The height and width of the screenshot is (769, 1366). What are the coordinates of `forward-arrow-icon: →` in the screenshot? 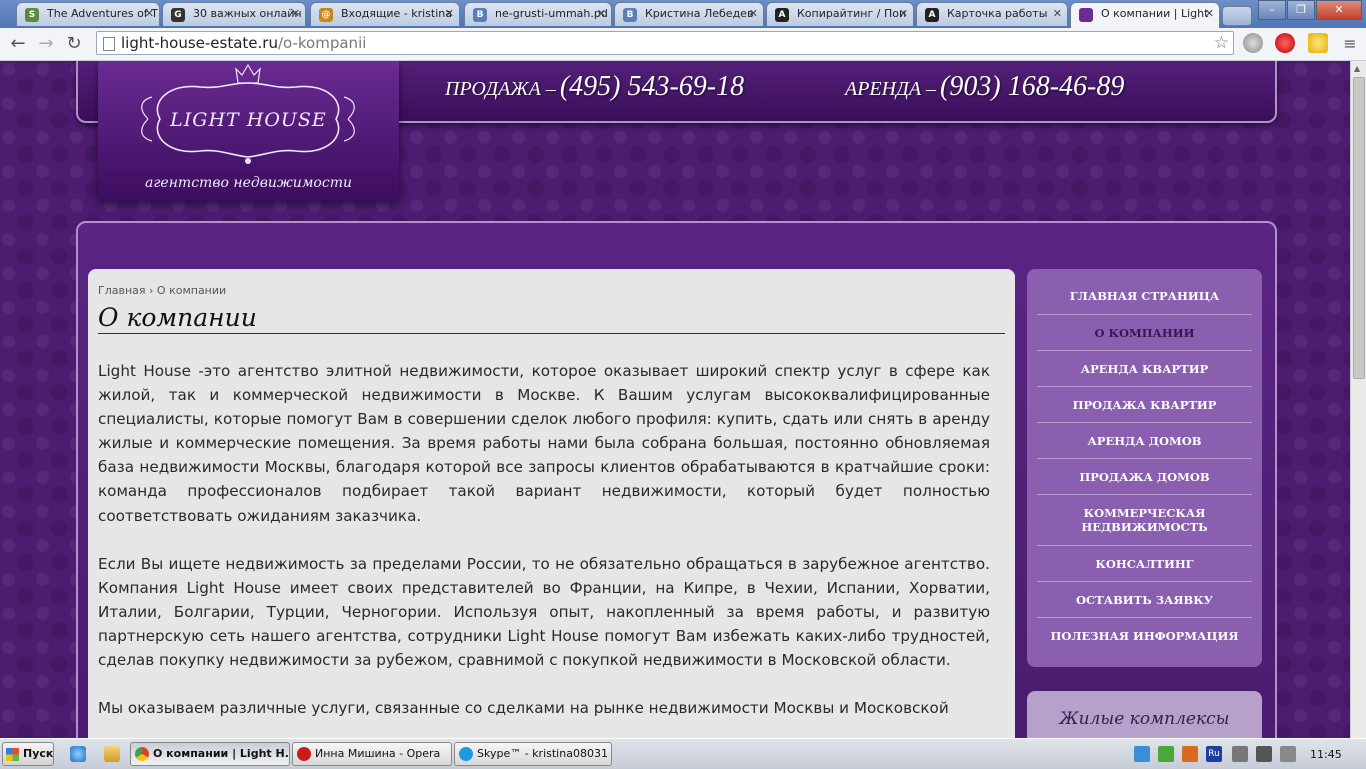 It's located at (46, 44).